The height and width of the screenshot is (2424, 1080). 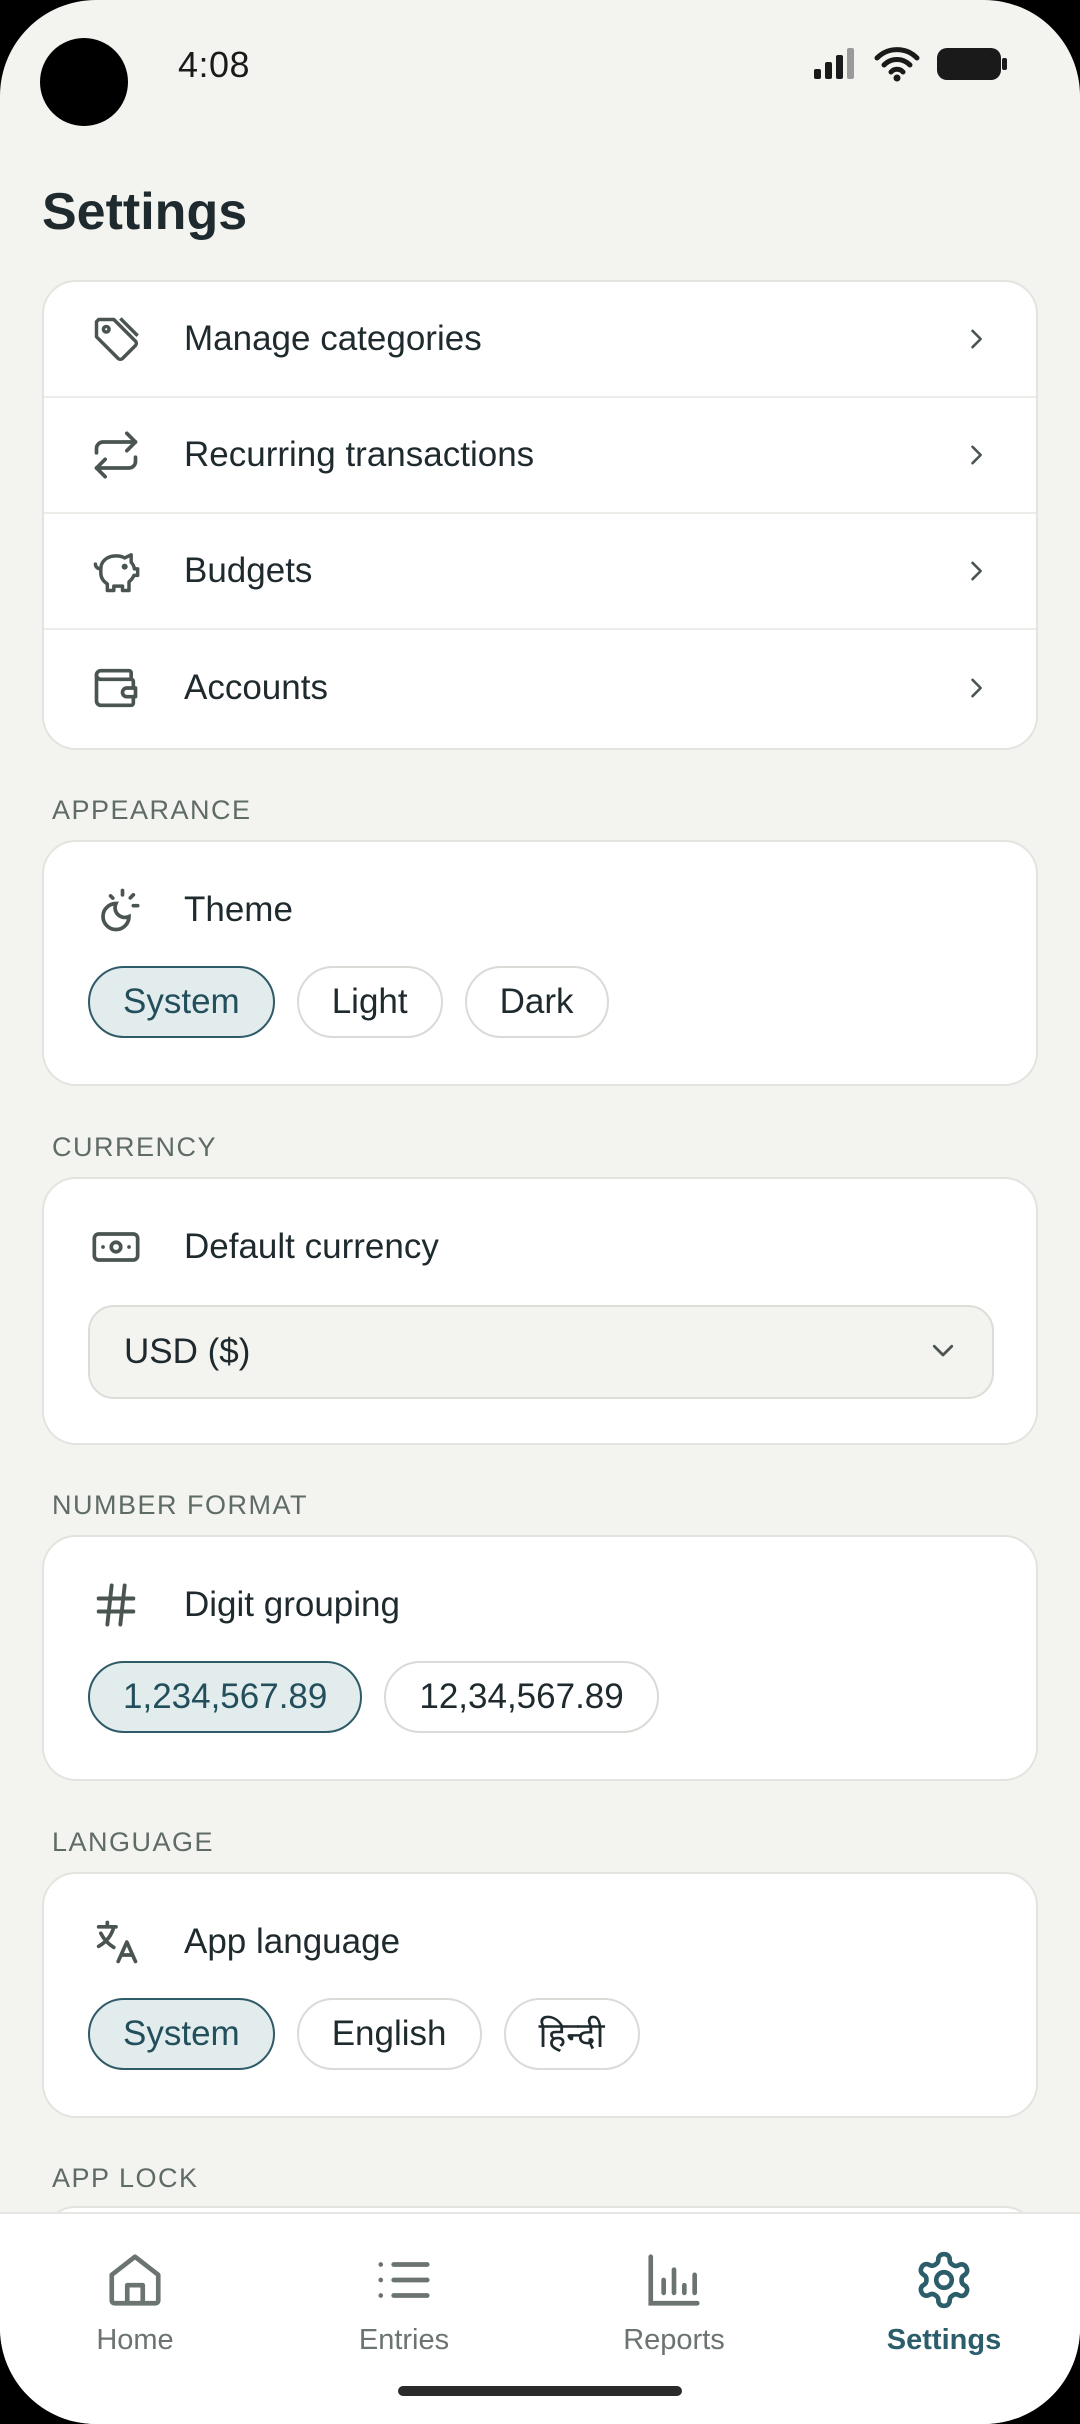 What do you see at coordinates (404, 2280) in the screenshot?
I see `list-icon` at bounding box center [404, 2280].